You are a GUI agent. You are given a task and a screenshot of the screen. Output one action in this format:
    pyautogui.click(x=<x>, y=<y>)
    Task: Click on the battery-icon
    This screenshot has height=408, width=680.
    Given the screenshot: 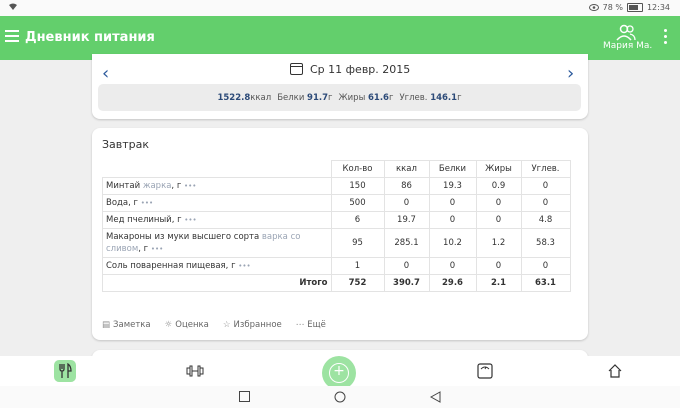 What is the action you would take?
    pyautogui.click(x=634, y=7)
    